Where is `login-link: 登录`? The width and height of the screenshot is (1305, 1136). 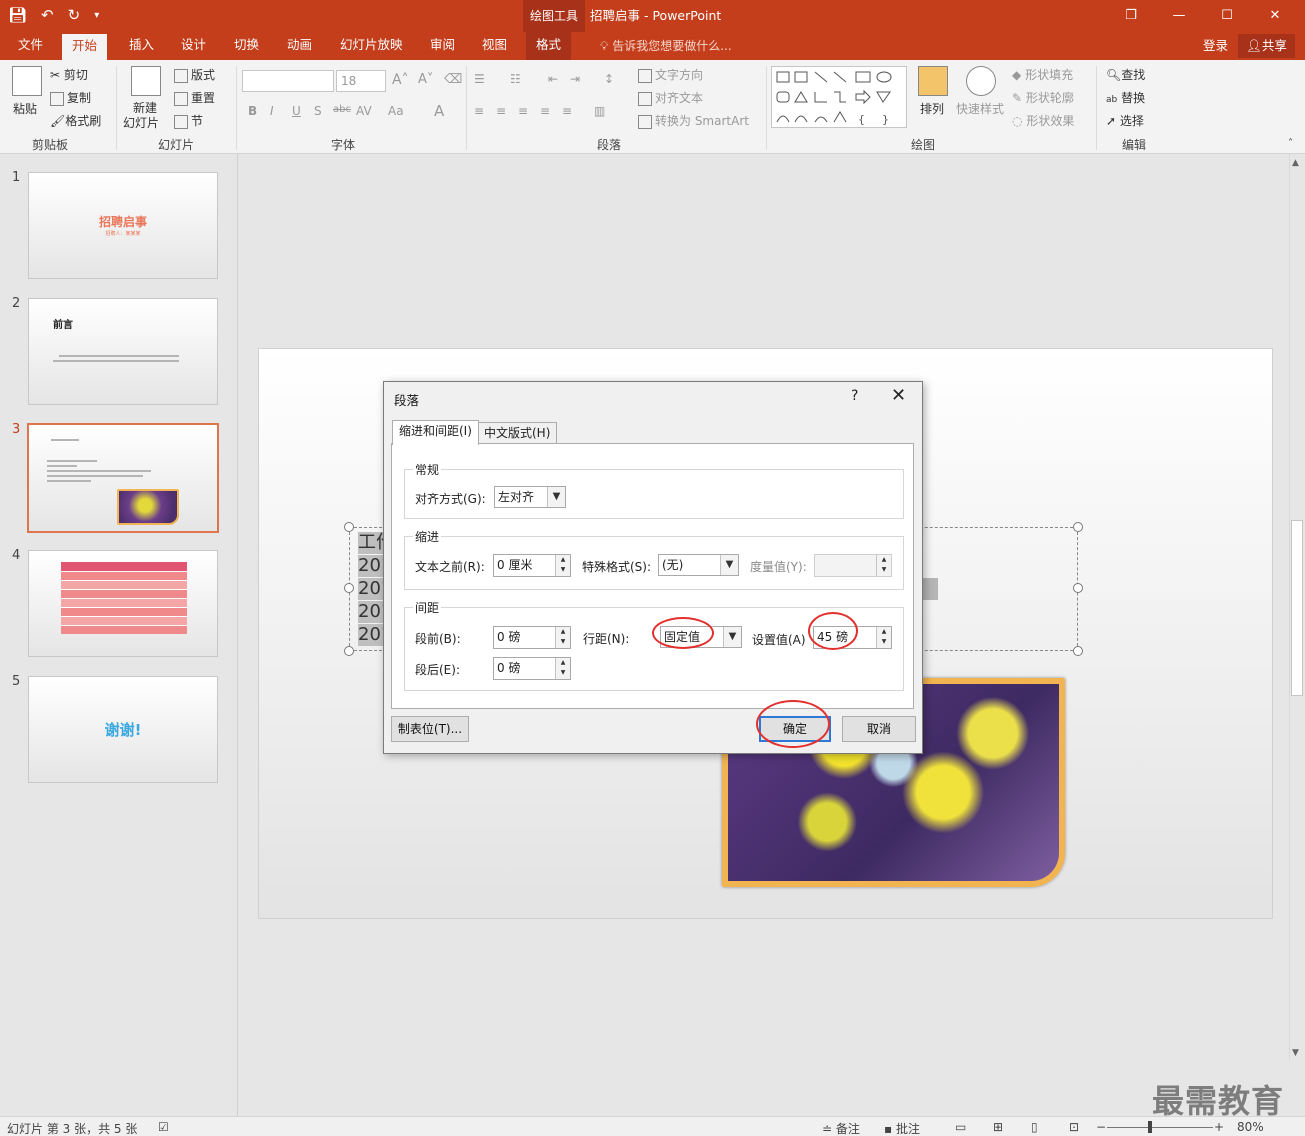
login-link: 登录 is located at coordinates (1215, 46).